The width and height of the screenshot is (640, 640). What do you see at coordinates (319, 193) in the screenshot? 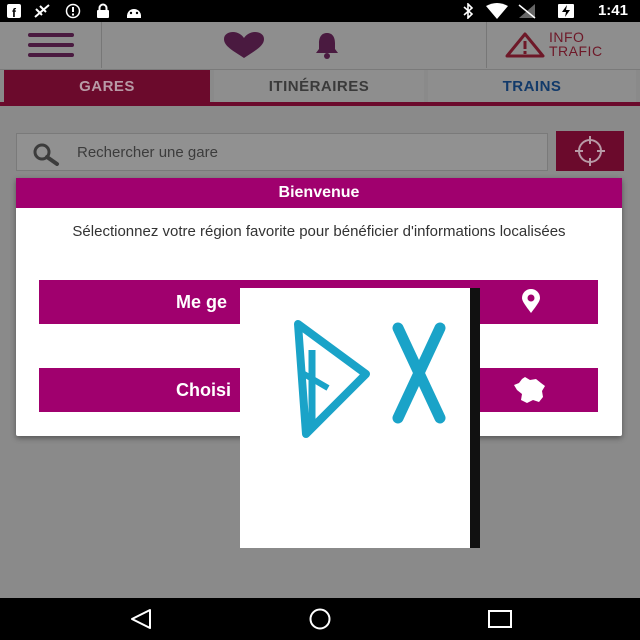
I see `dialog-title: Bienvenue` at bounding box center [319, 193].